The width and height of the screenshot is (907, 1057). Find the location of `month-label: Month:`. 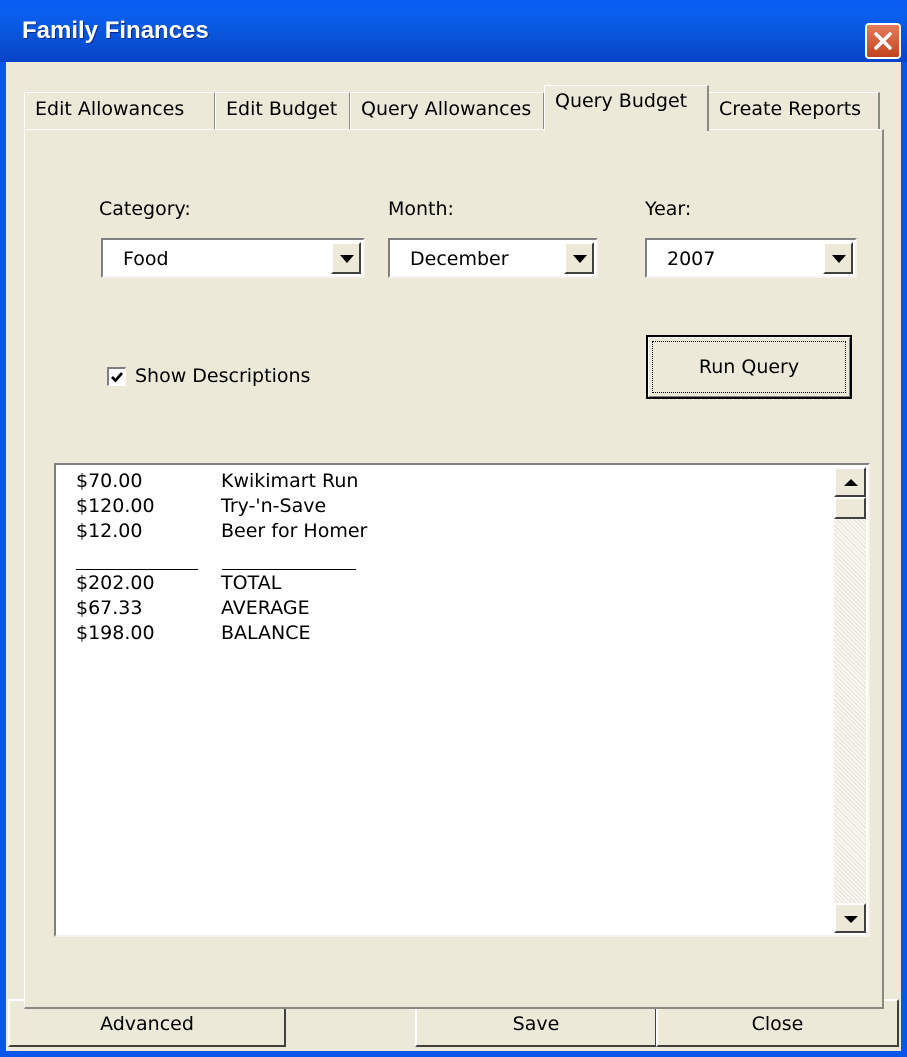

month-label: Month: is located at coordinates (421, 209).